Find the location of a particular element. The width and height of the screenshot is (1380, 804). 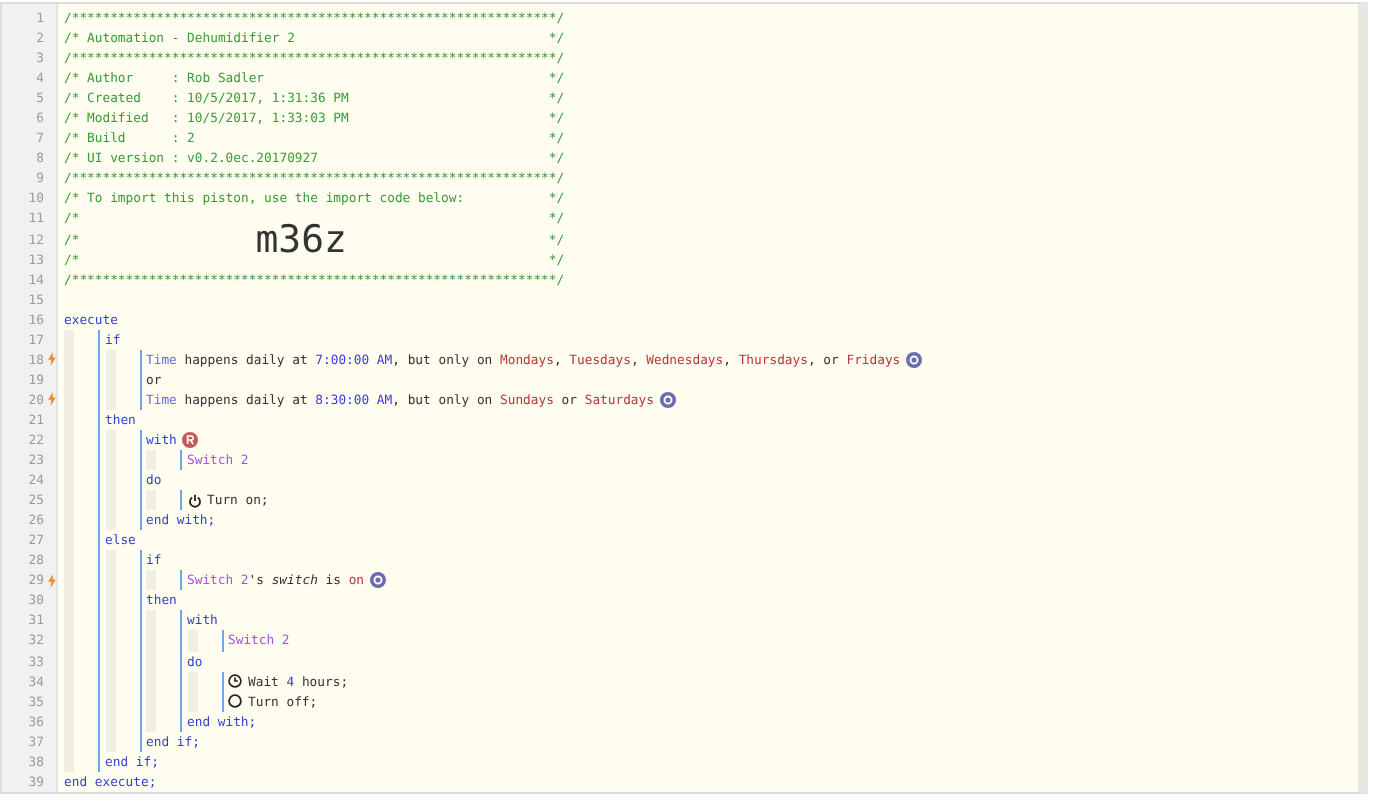

power-icon is located at coordinates (194, 500).